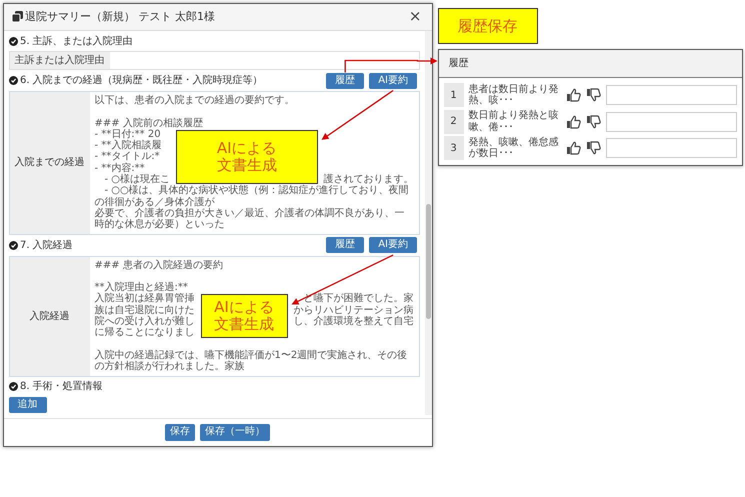 The height and width of the screenshot is (497, 745). I want to click on panel-title: 履歴, so click(590, 64).